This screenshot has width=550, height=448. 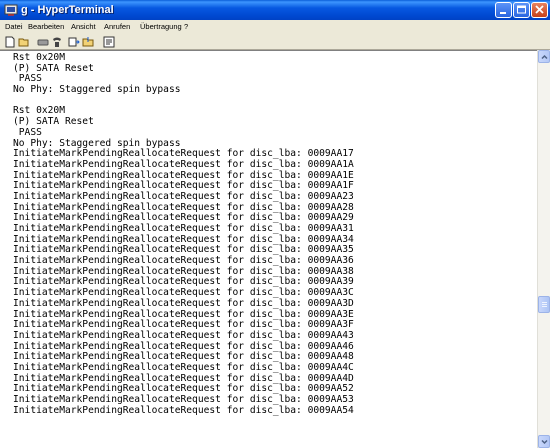 I want to click on minimize-icon, so click(x=503, y=13).